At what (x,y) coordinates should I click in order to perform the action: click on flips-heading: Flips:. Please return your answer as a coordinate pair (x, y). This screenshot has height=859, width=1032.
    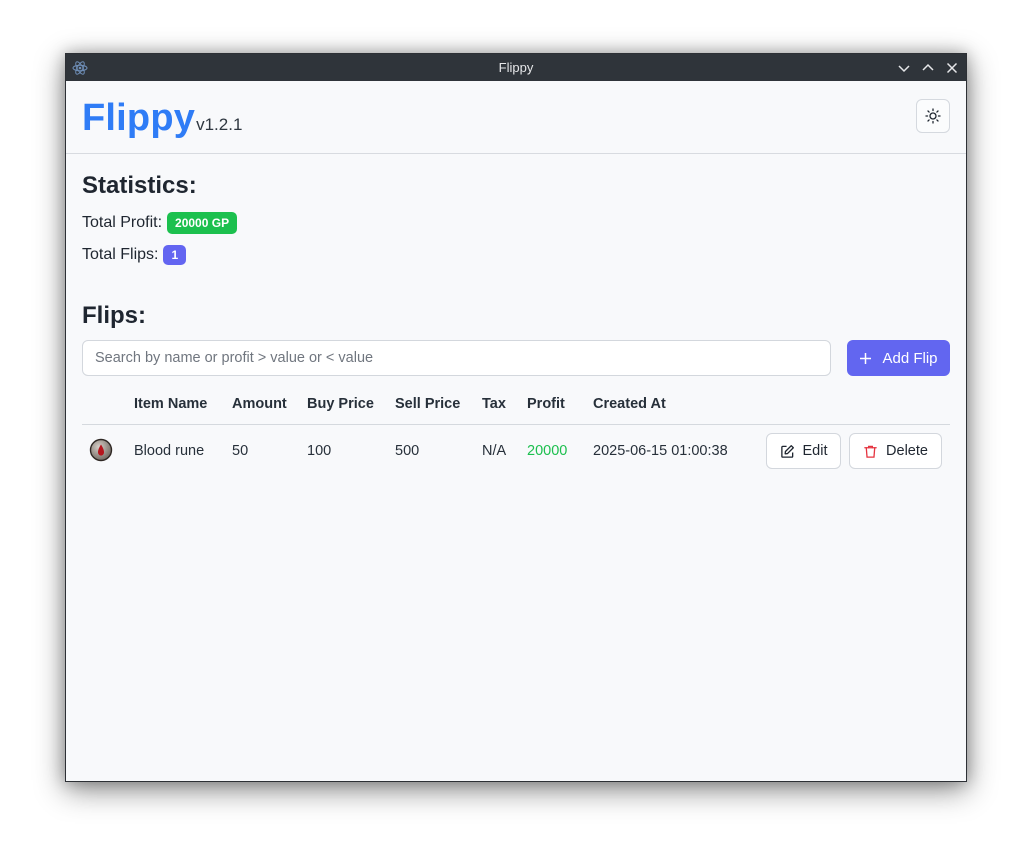
    Looking at the image, I should click on (114, 315).